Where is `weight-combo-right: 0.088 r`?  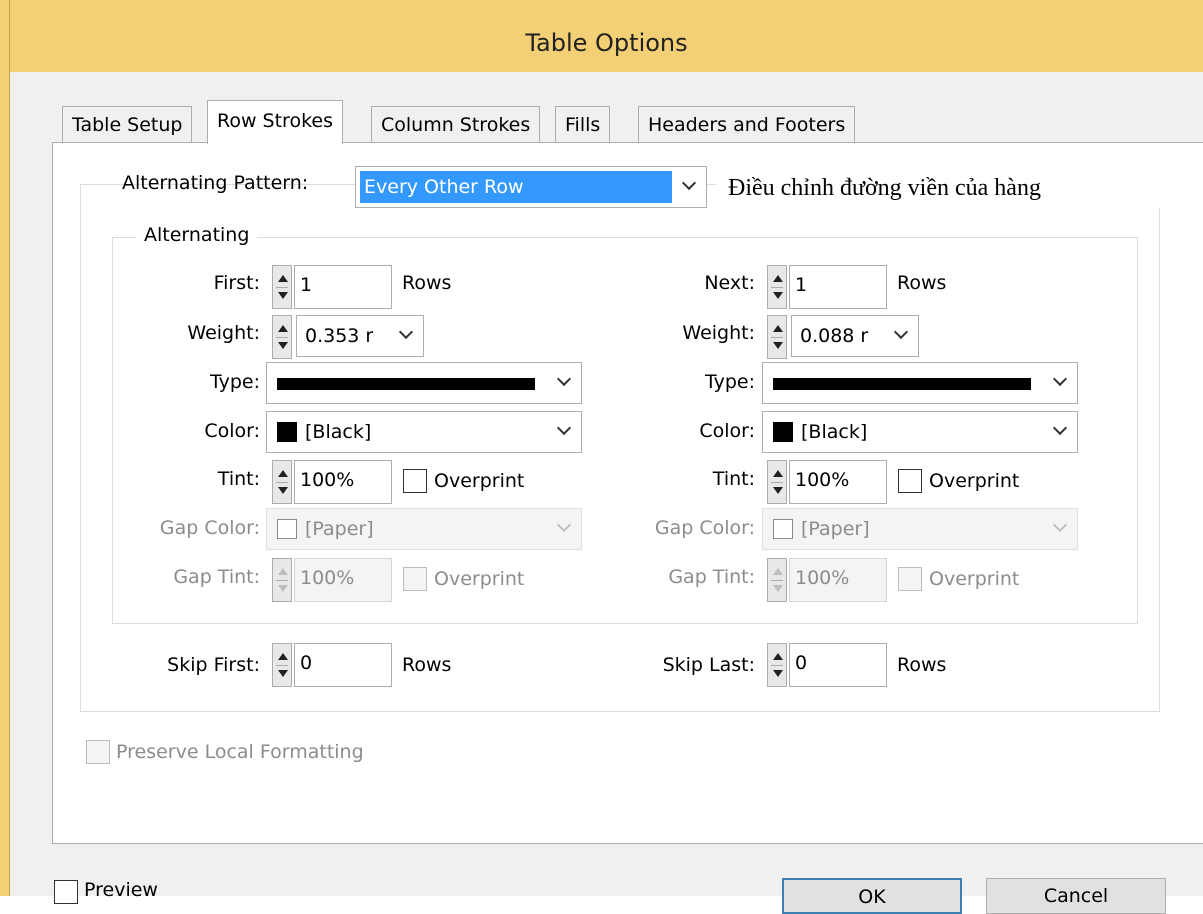 weight-combo-right: 0.088 r is located at coordinates (855, 336).